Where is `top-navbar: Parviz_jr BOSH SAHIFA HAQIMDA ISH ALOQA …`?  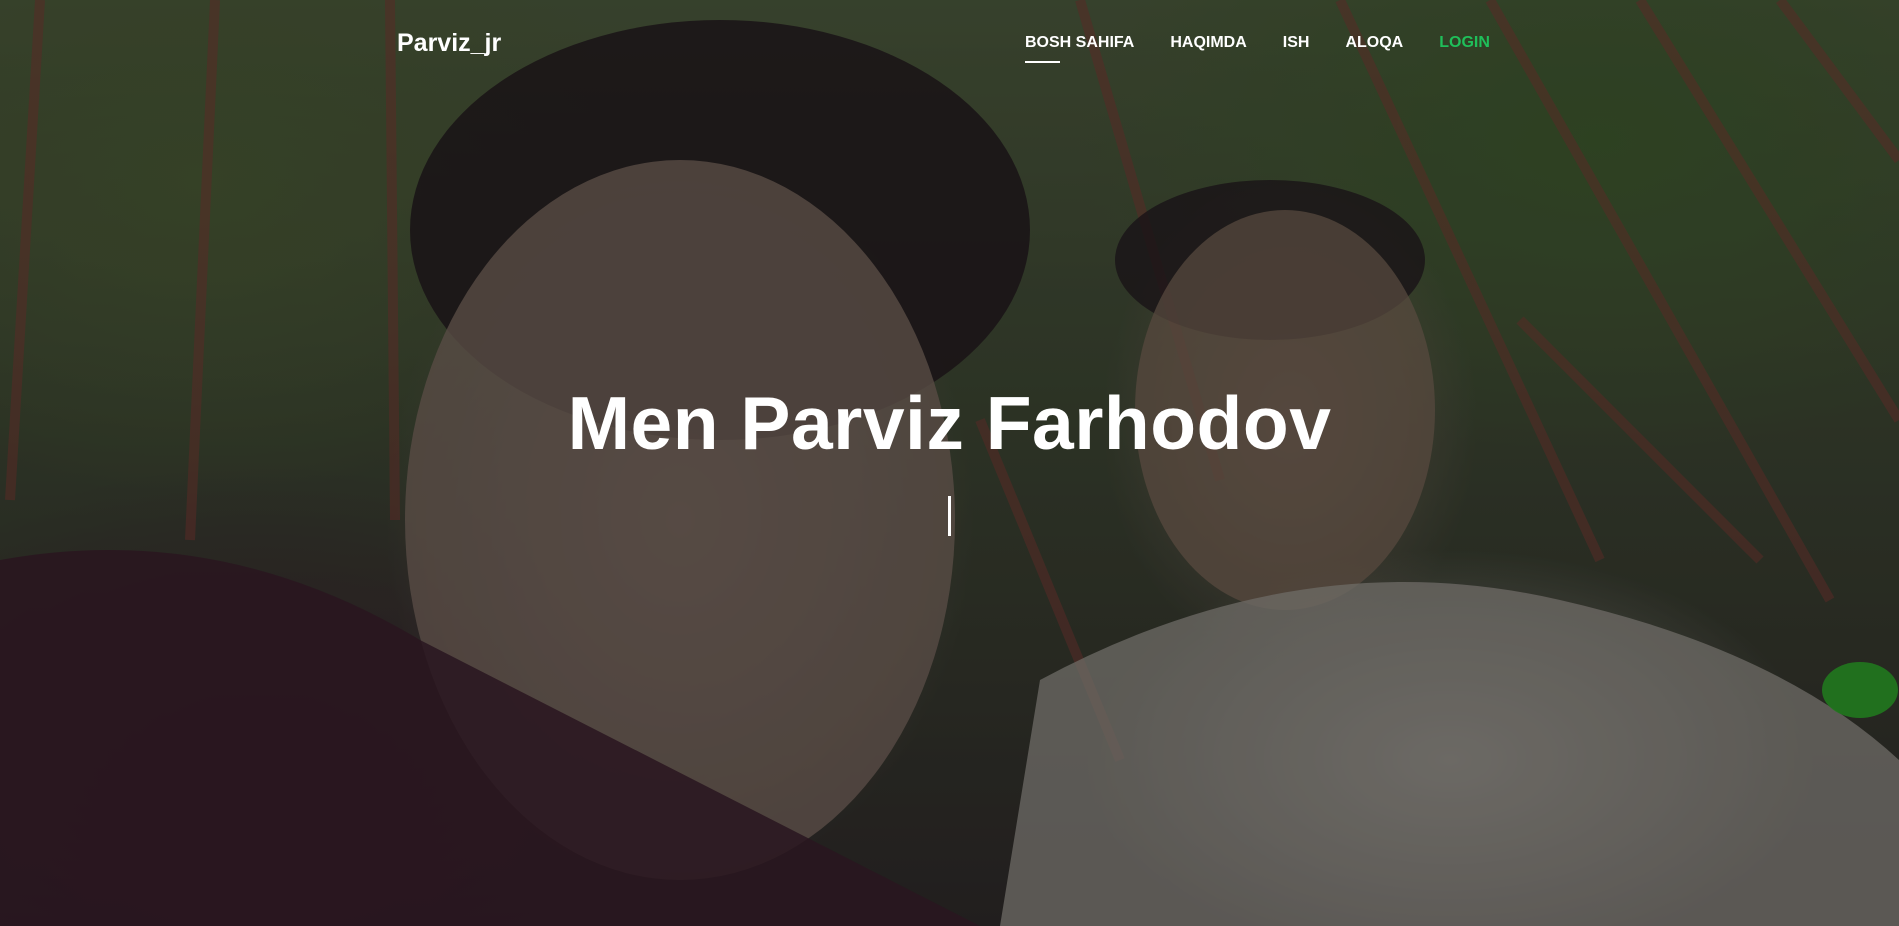 top-navbar: Parviz_jr BOSH SAHIFA HAQIMDA ISH ALOQA … is located at coordinates (949, 44).